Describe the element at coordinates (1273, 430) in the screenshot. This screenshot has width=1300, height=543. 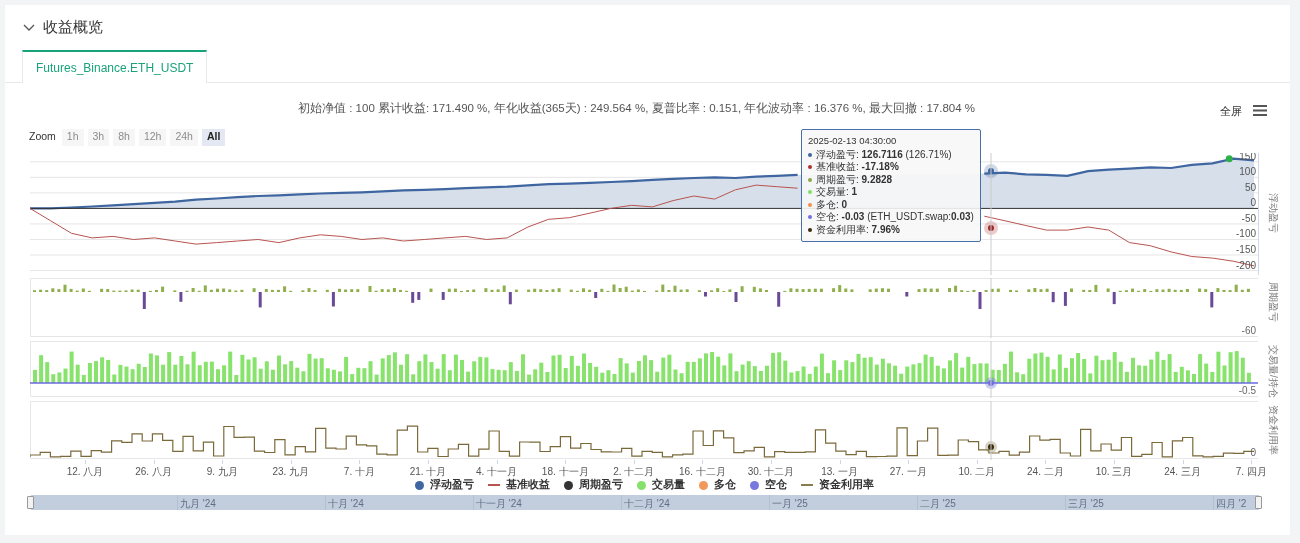
I see `axis-title: 资金利用率` at that location.